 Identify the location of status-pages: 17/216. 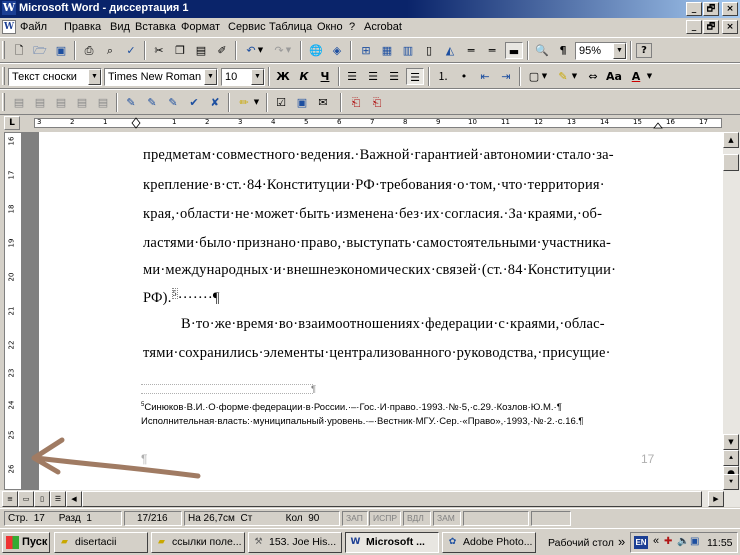
(153, 518).